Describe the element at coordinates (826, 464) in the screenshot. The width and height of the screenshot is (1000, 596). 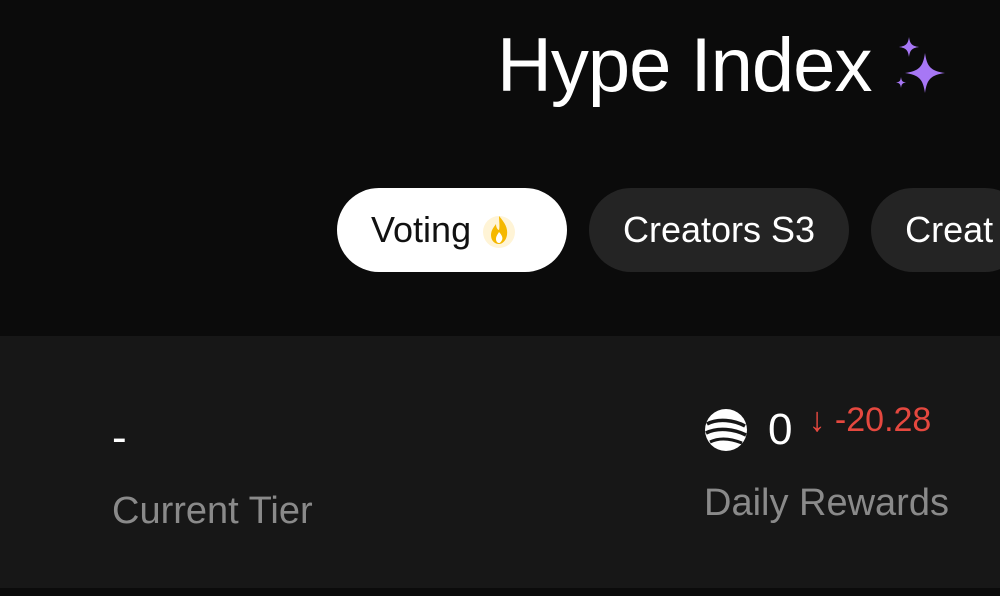
I see `daily-rewards-stat: 0 ↓ -20.28 Daily Rewards` at that location.